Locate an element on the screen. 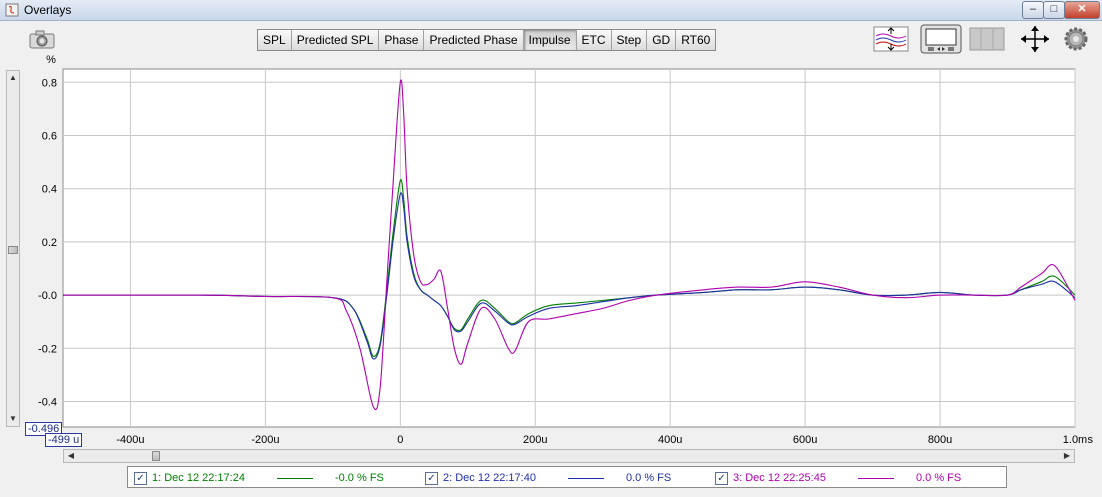  y-tick-label: 0.6 is located at coordinates (49, 136).